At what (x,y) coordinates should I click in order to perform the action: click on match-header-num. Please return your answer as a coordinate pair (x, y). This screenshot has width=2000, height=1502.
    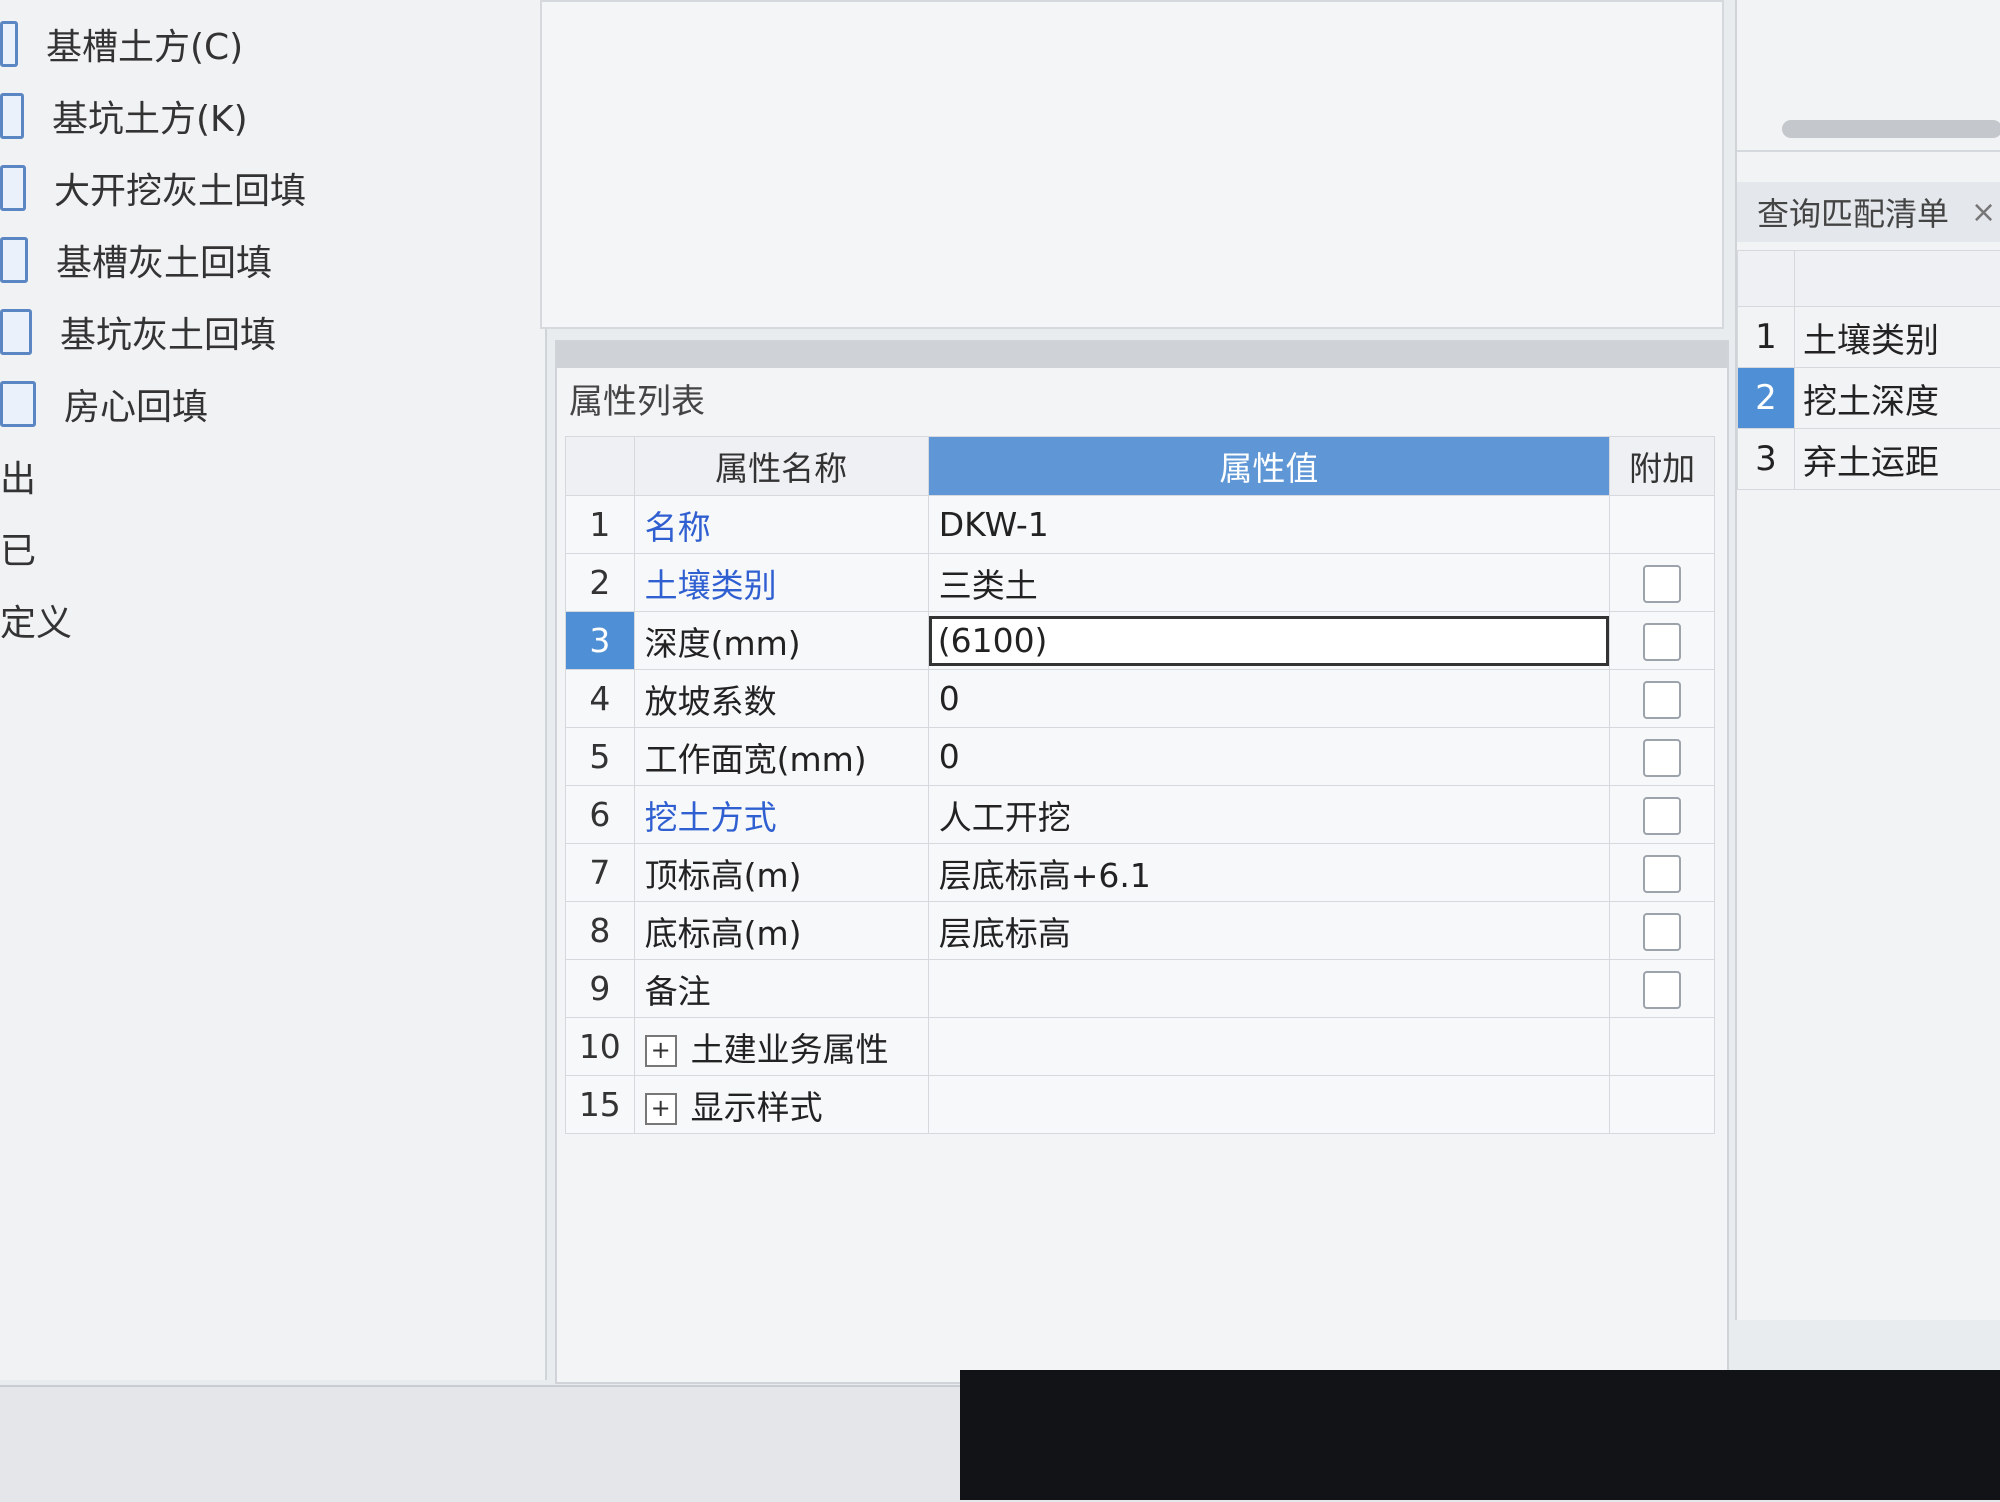
    Looking at the image, I should click on (1766, 279).